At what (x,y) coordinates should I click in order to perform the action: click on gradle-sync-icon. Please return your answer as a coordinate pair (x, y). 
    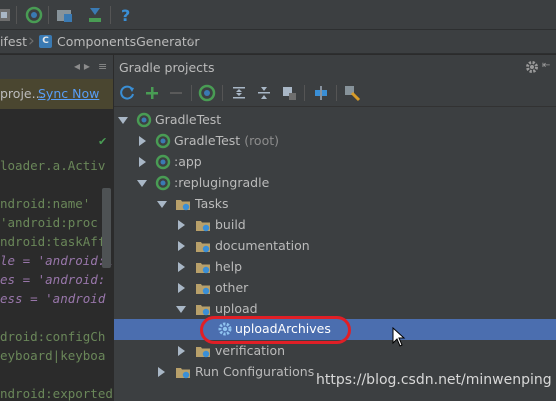
    Looking at the image, I should click on (34, 15).